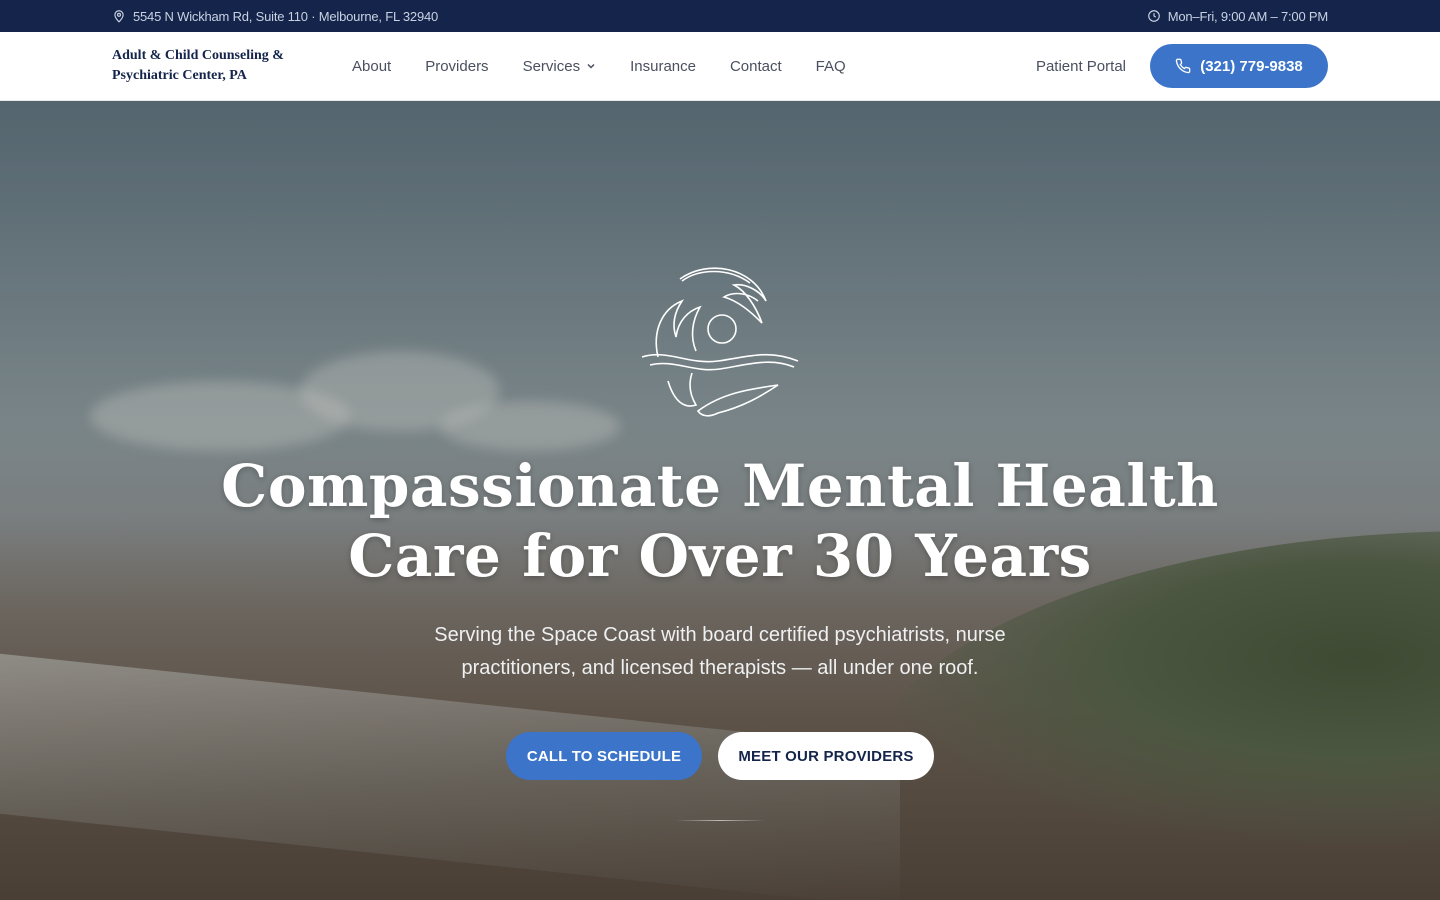  Describe the element at coordinates (720, 820) in the screenshot. I see `scroll-indicator` at that location.